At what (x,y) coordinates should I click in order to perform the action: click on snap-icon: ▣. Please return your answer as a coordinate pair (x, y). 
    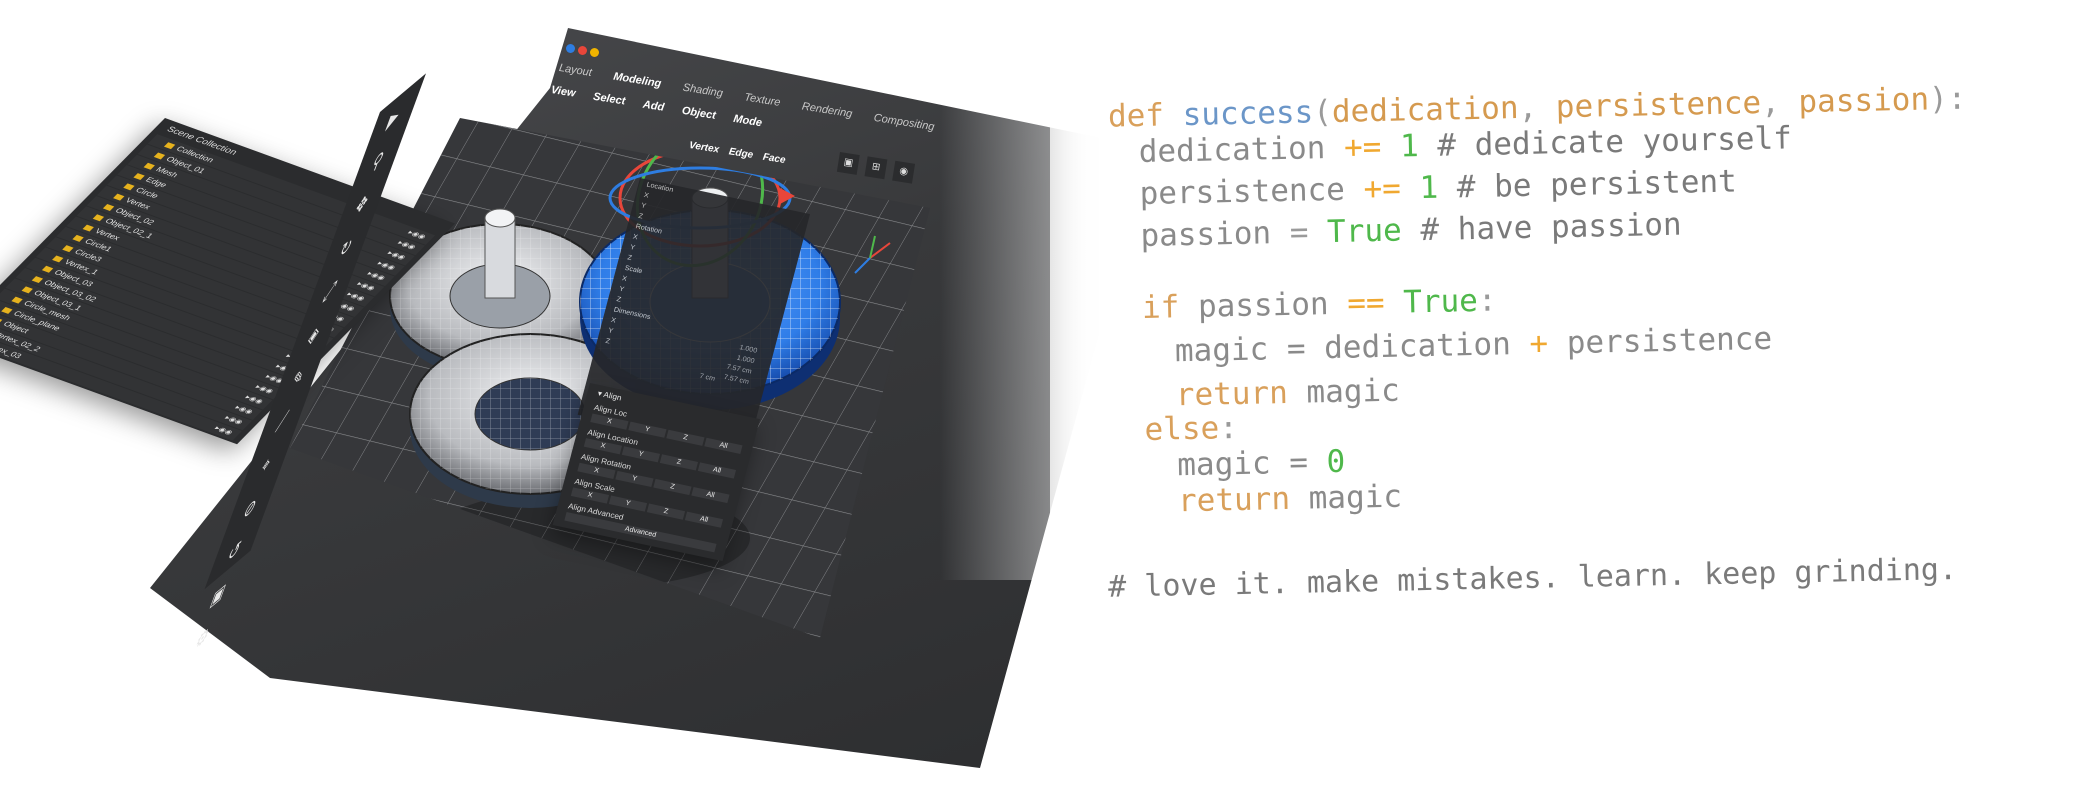
    Looking at the image, I should click on (848, 163).